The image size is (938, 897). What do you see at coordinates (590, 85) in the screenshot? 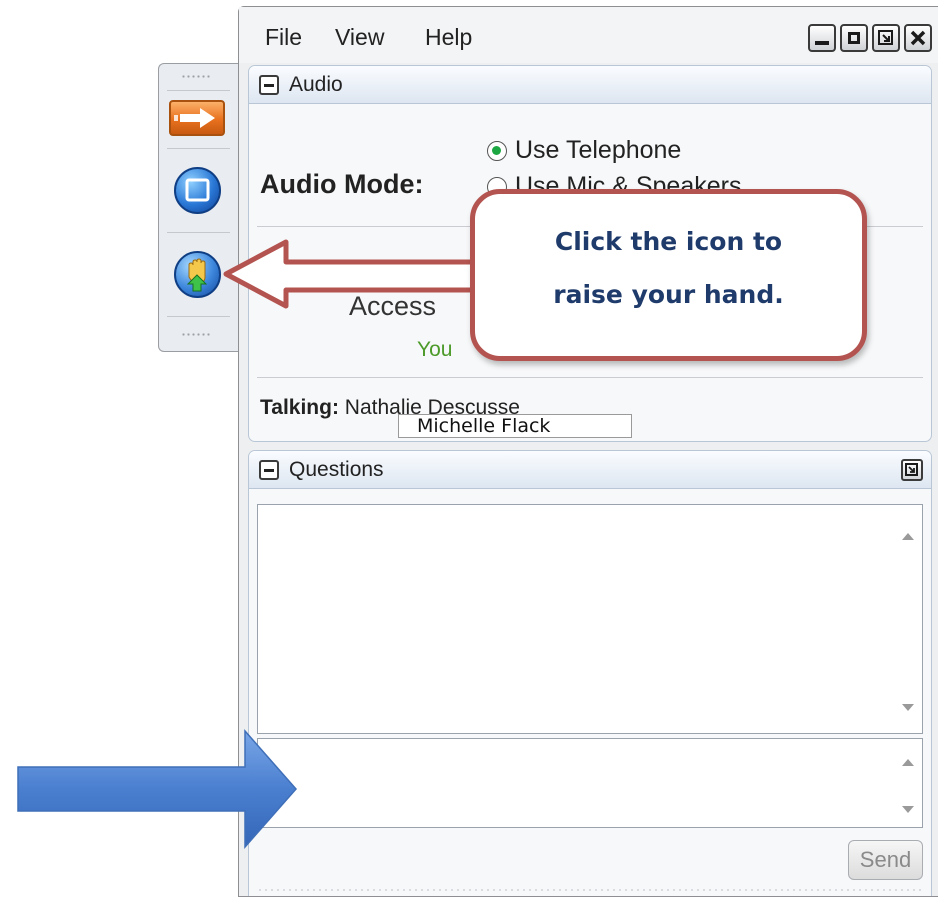
I see `audio-panel-header: Audio` at bounding box center [590, 85].